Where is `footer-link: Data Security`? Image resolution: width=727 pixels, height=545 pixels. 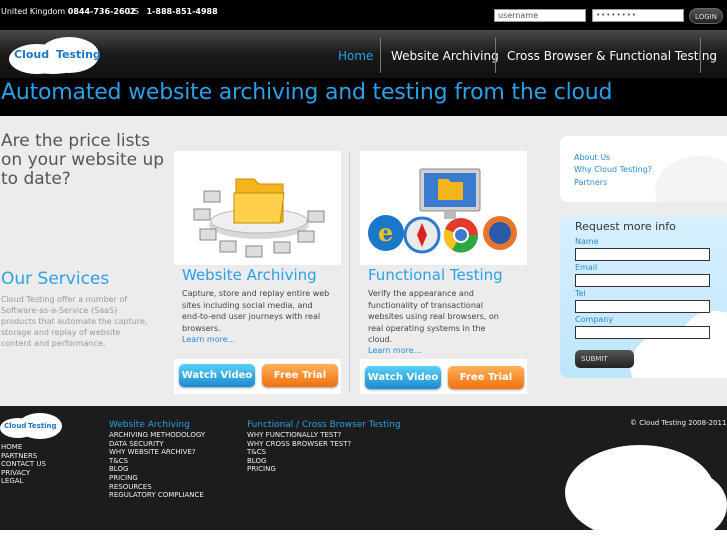 footer-link: Data Security is located at coordinates (157, 444).